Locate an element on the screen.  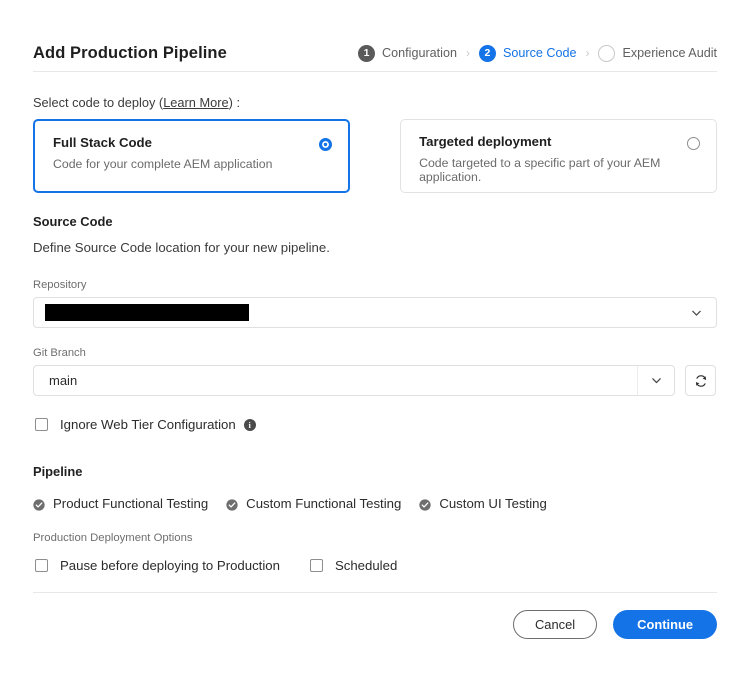
scheduled-label: Scheduled is located at coordinates (366, 565).